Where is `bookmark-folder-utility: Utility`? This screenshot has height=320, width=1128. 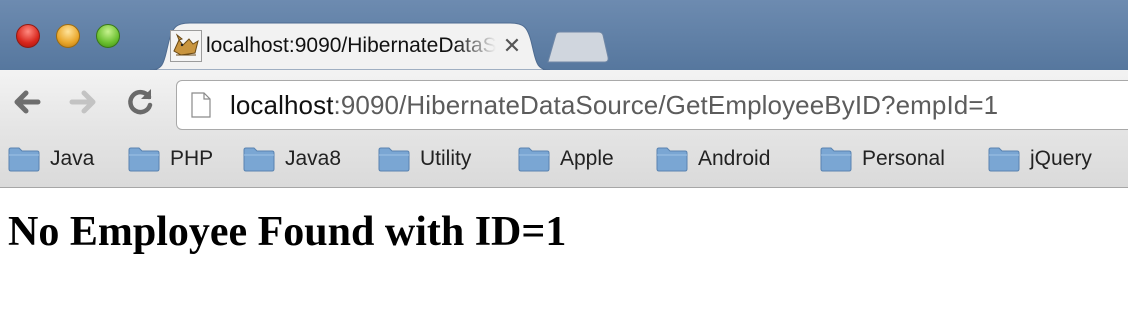 bookmark-folder-utility: Utility is located at coordinates (443, 160).